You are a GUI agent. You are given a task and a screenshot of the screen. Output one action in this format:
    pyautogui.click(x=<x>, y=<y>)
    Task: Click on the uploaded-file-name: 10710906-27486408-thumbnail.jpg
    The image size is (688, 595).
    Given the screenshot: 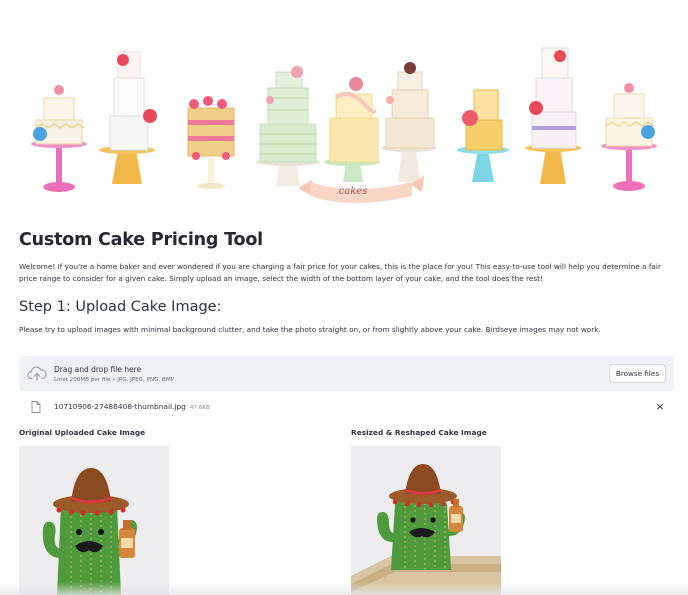 What is the action you would take?
    pyautogui.click(x=120, y=406)
    